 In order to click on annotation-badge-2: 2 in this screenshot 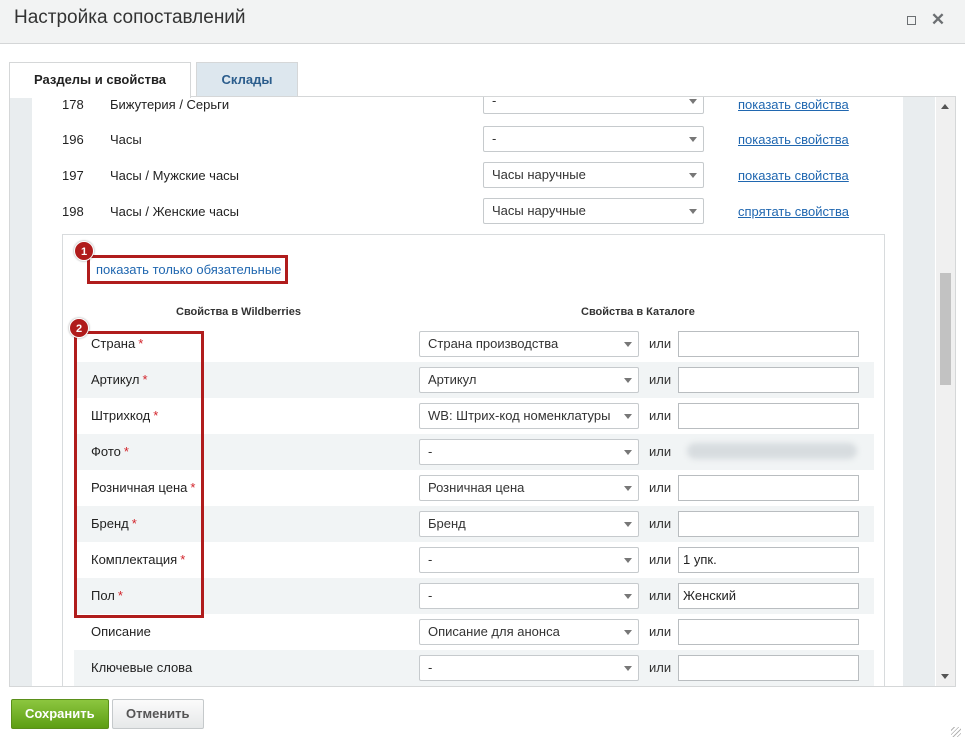, I will do `click(79, 328)`.